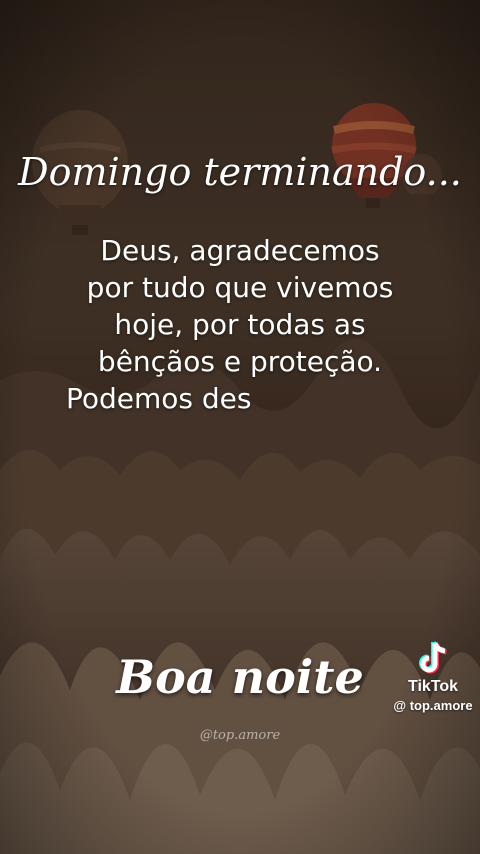  What do you see at coordinates (240, 250) in the screenshot?
I see `message-line: Deus, agradecemos` at bounding box center [240, 250].